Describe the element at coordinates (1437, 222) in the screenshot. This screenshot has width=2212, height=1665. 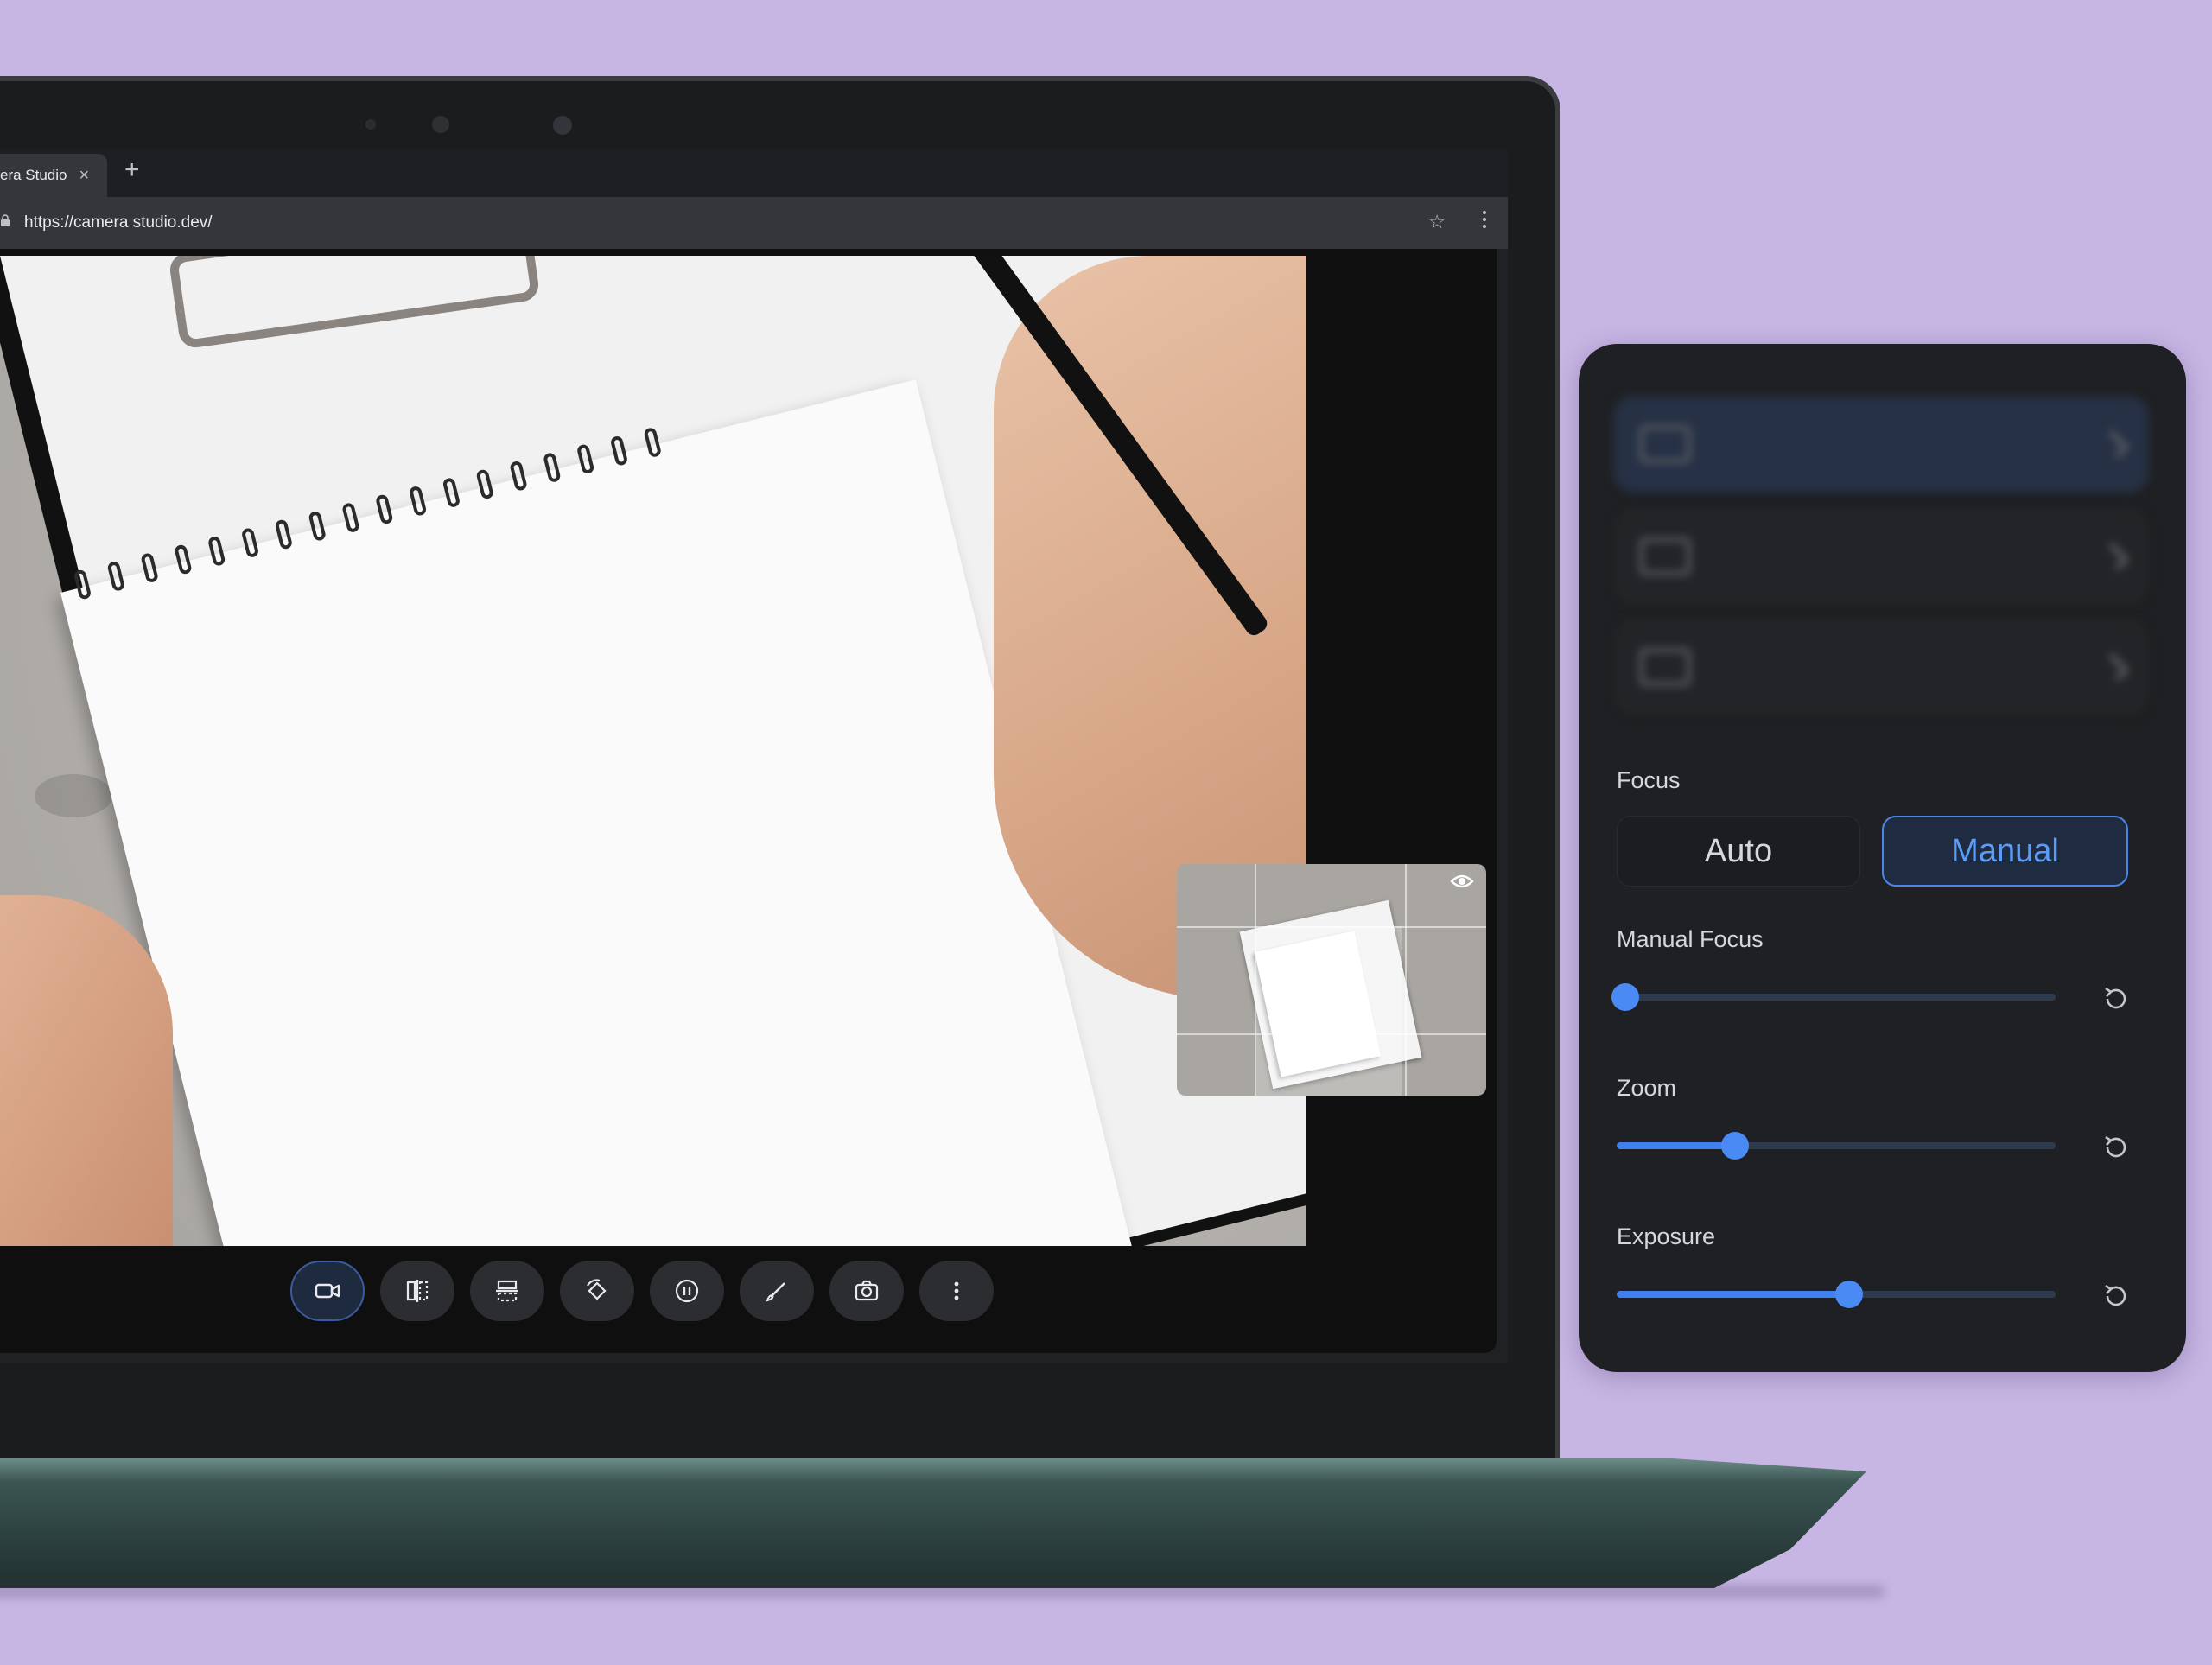
I see `bookmark-star-icon: ☆` at that location.